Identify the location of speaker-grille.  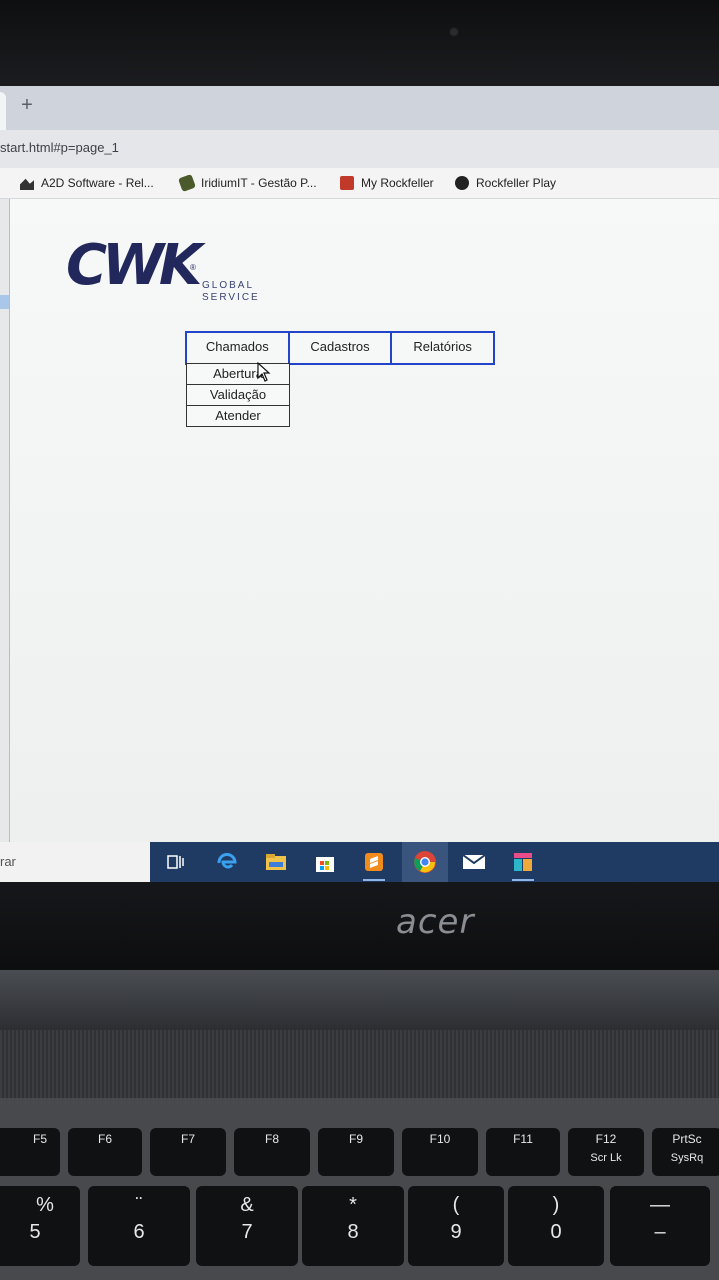
(359, 1064).